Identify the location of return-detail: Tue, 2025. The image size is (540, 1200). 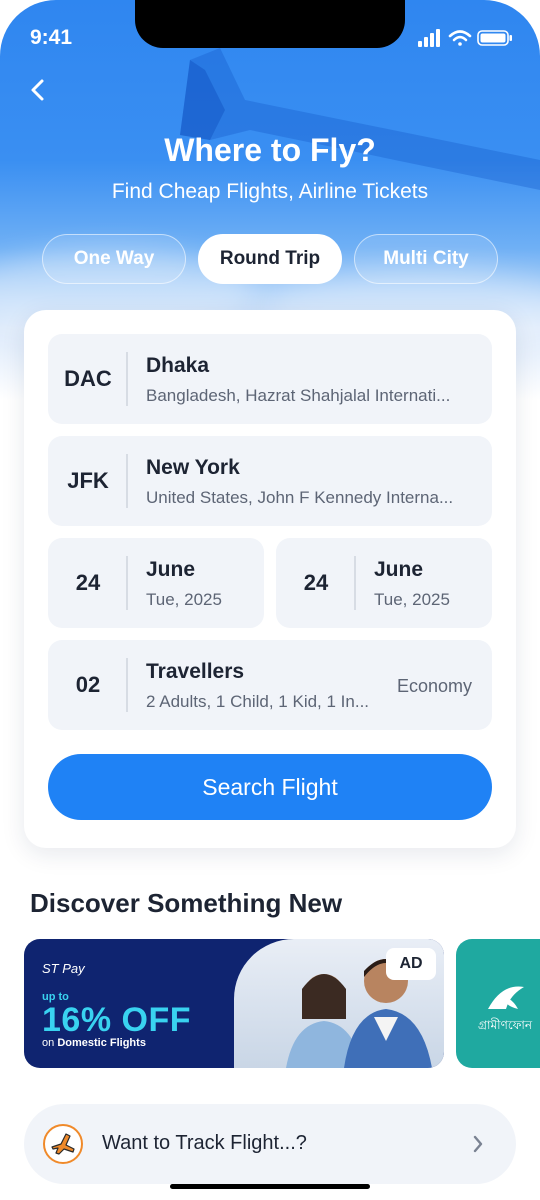
(412, 599).